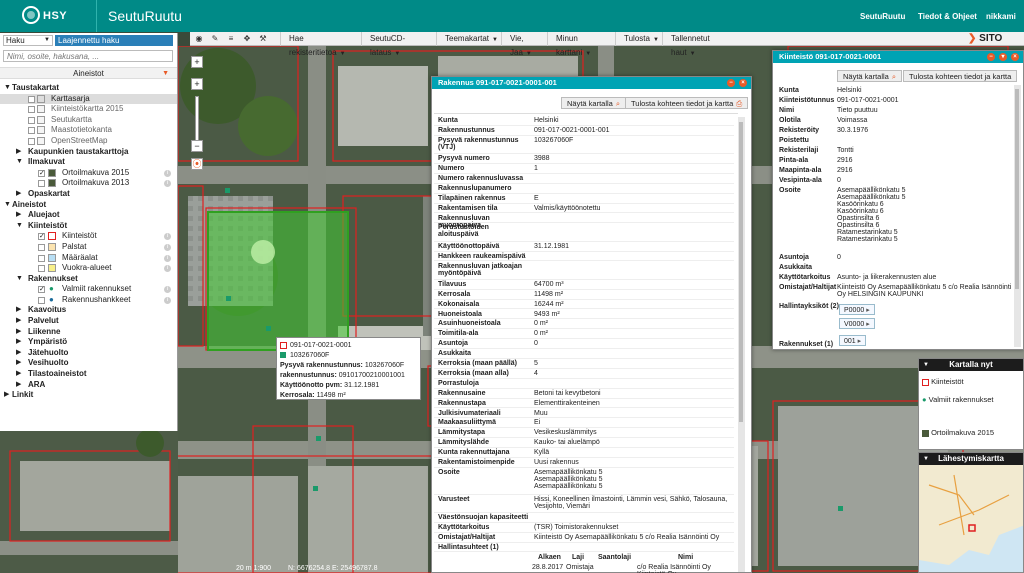 This screenshot has width=1024, height=573. Describe the element at coordinates (972, 399) in the screenshot. I see `active-layer-item: ● Valmiit rakennukset` at that location.